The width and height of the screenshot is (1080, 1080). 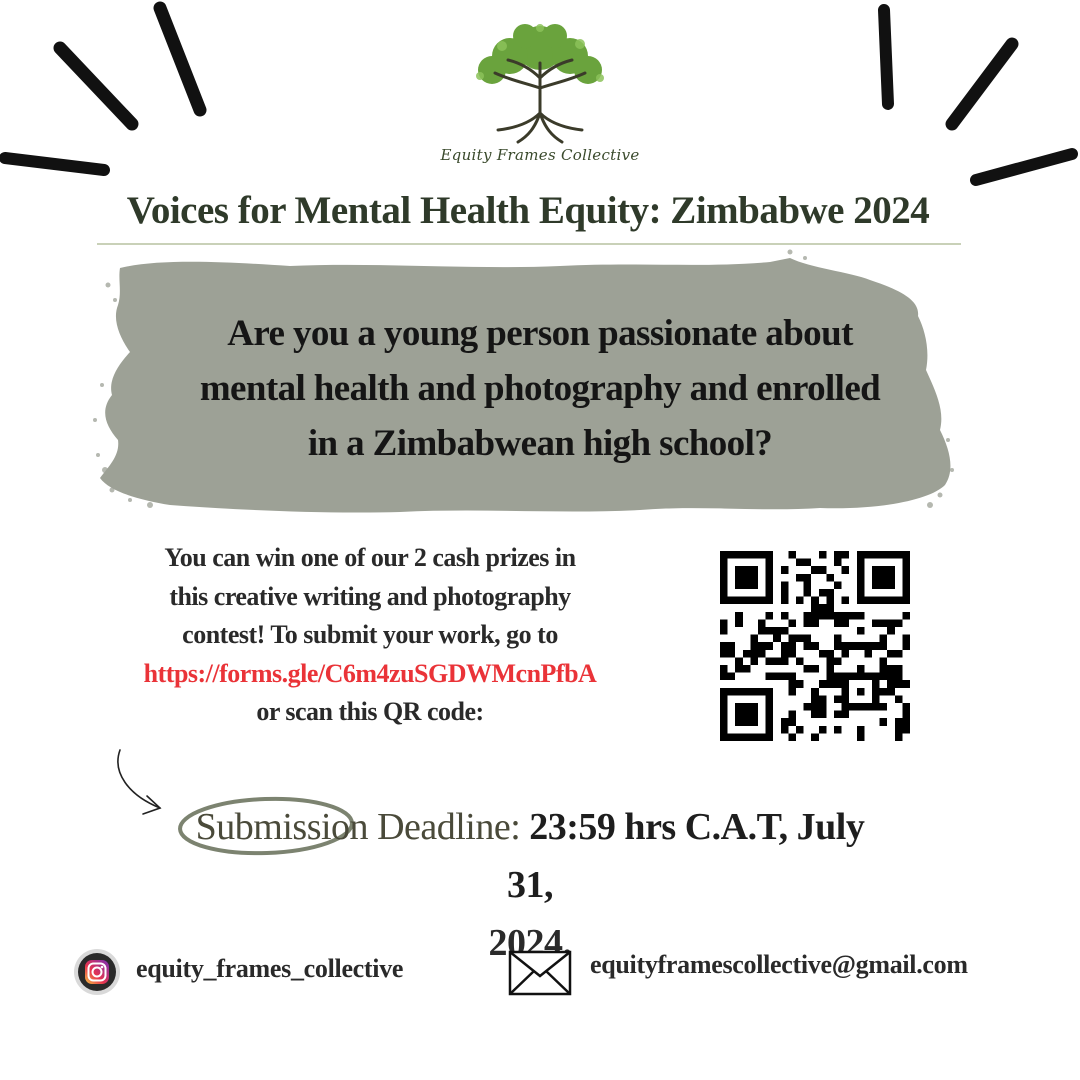 I want to click on deadline-value: 23:59 hrs C.A.T, July 31,, so click(x=686, y=856).